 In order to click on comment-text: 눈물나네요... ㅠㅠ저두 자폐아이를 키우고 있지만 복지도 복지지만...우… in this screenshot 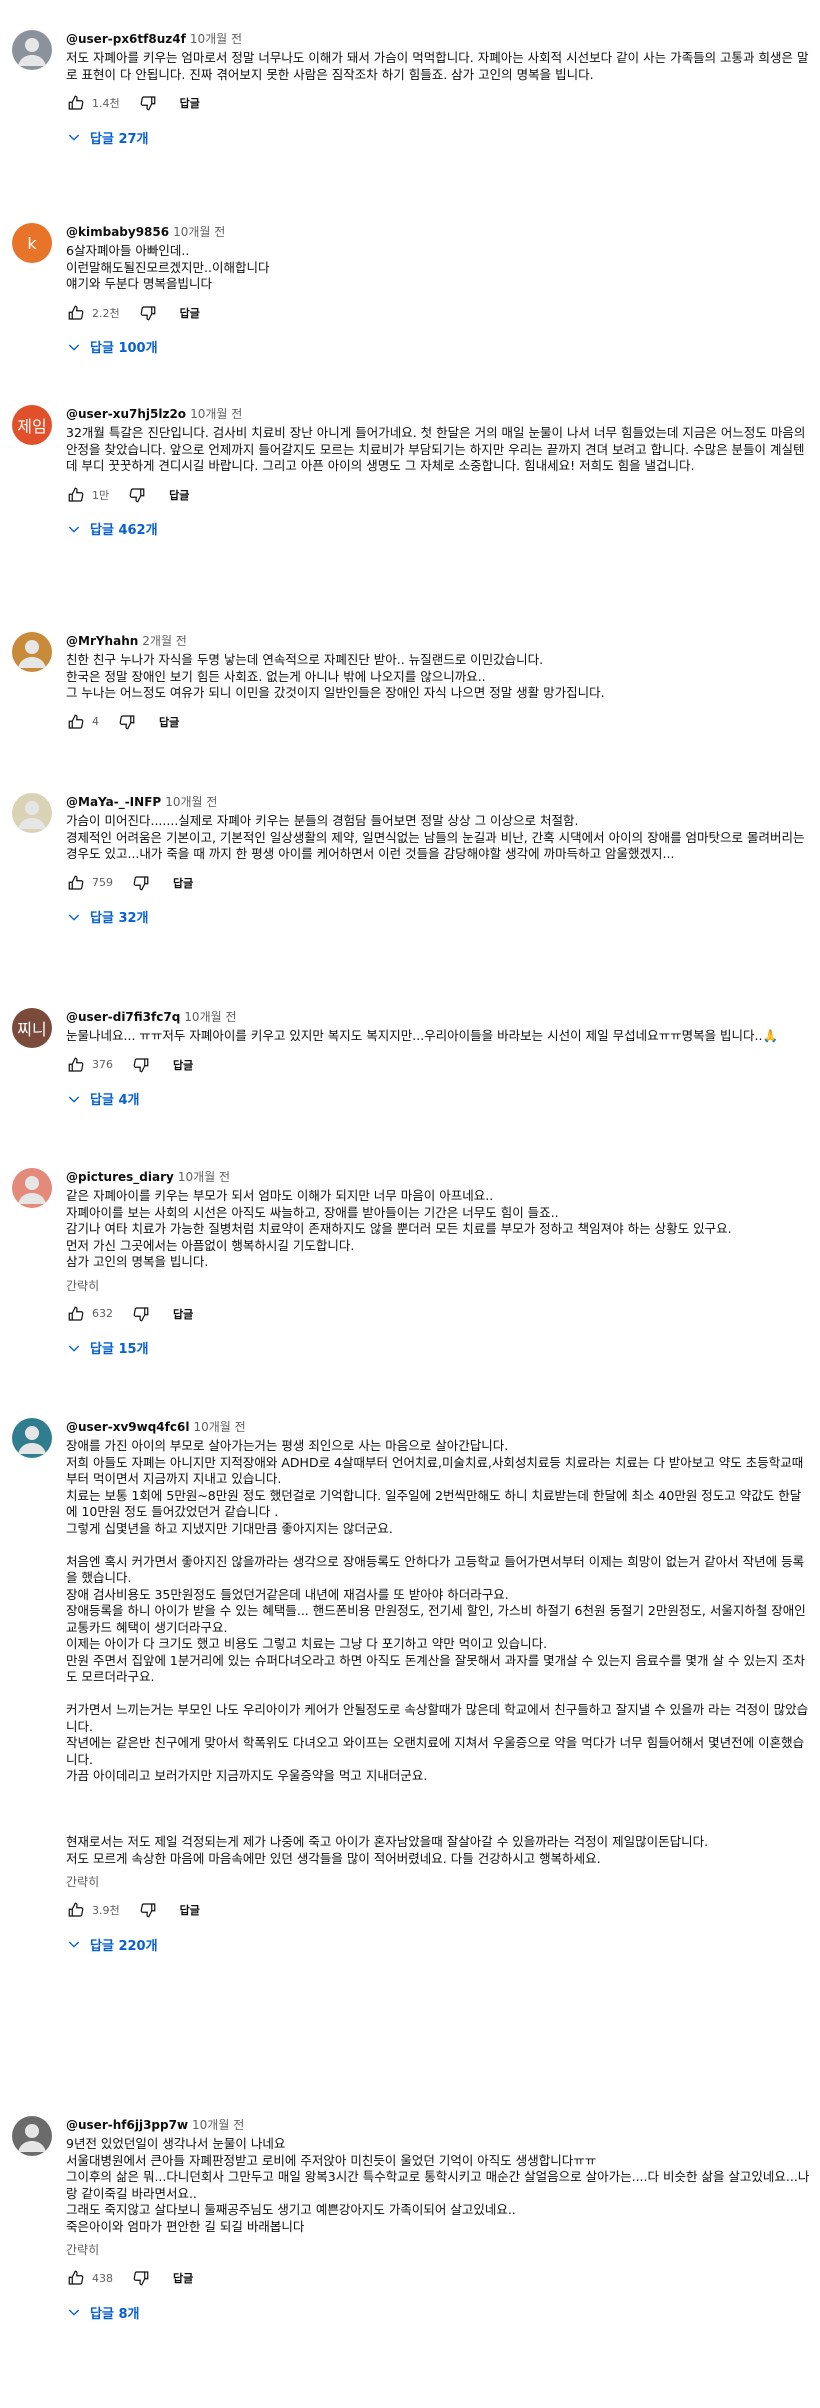, I will do `click(422, 1035)`.